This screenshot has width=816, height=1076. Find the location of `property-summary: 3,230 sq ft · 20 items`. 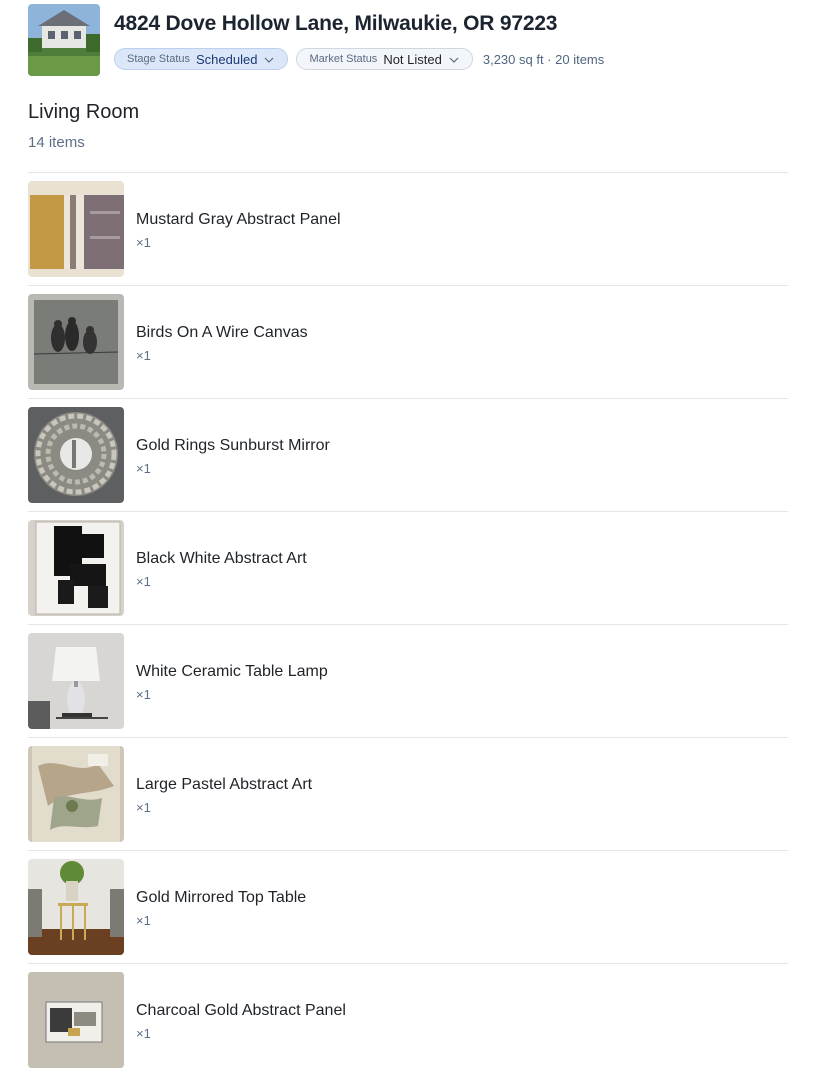

property-summary: 3,230 sq ft · 20 items is located at coordinates (543, 59).